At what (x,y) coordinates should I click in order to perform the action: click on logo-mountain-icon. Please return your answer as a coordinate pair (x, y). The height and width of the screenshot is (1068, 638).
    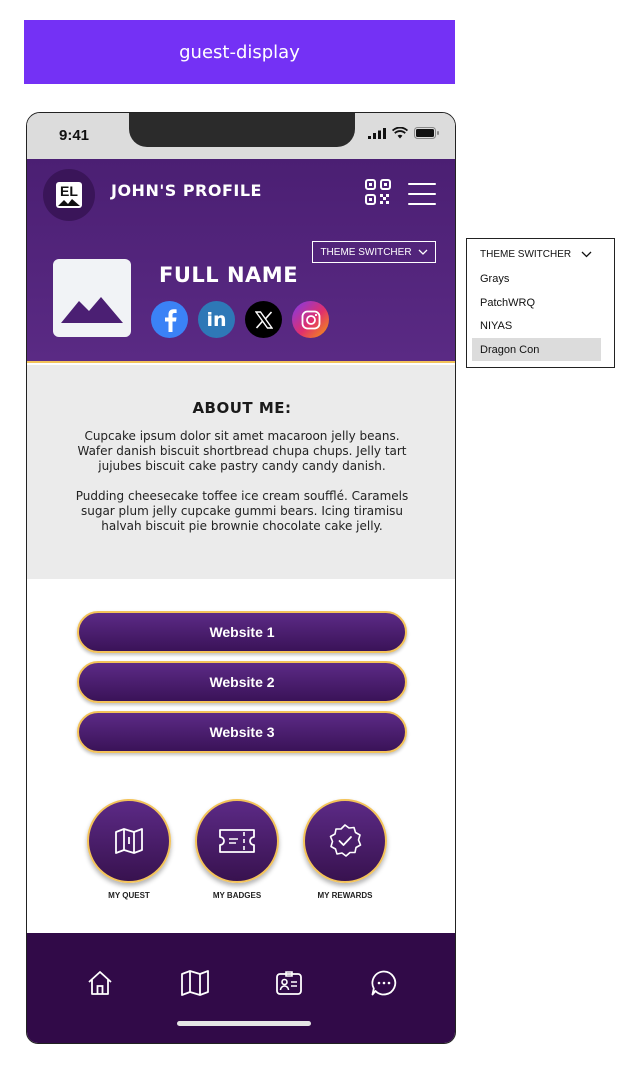
    Looking at the image, I should click on (69, 202).